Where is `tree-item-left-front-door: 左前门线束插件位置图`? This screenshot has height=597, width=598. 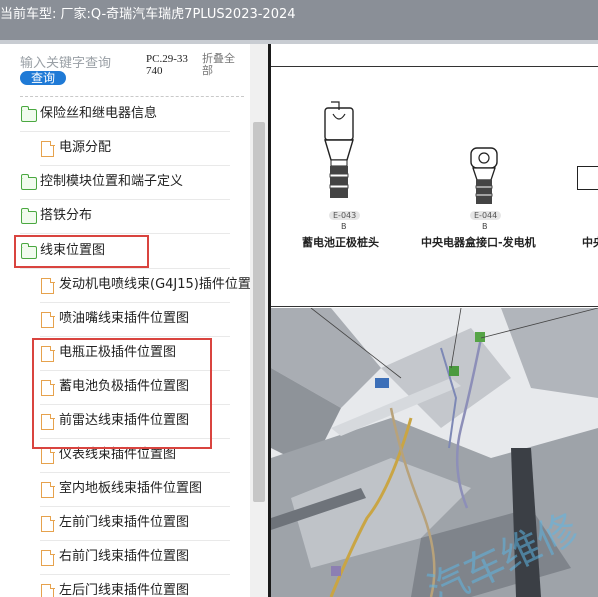 tree-item-left-front-door: 左前门线束插件位置图 is located at coordinates (135, 523).